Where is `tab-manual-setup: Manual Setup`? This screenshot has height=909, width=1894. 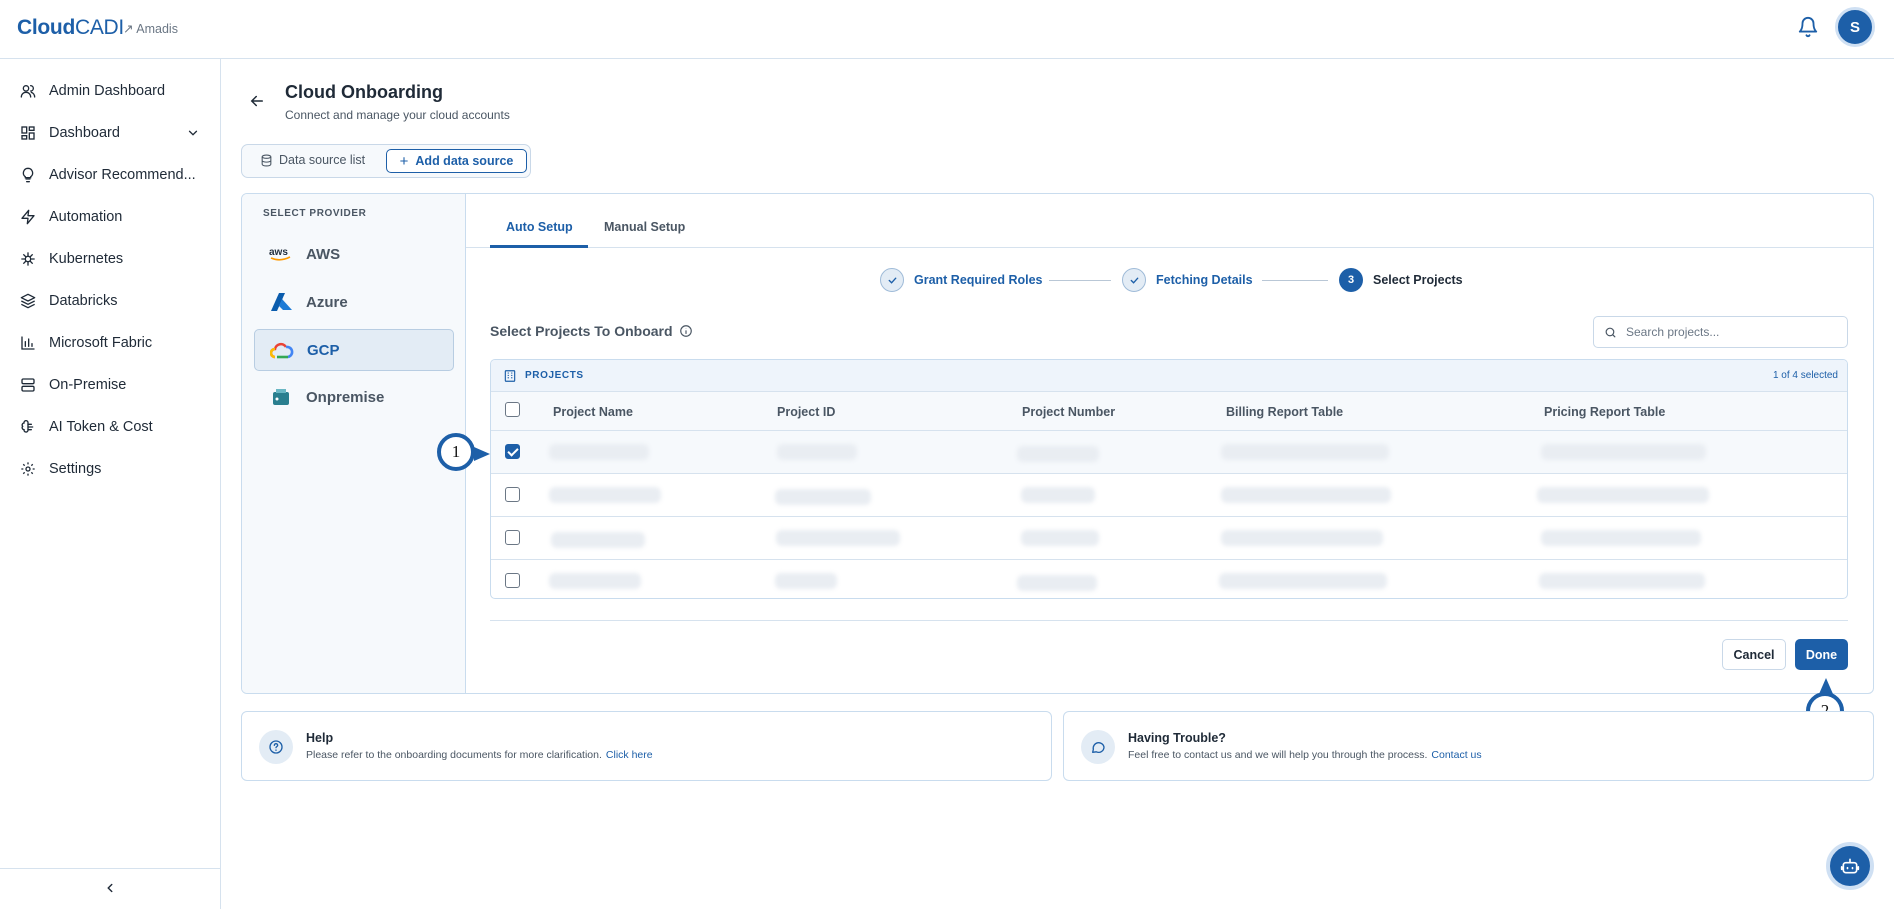
tab-manual-setup: Manual Setup is located at coordinates (644, 227).